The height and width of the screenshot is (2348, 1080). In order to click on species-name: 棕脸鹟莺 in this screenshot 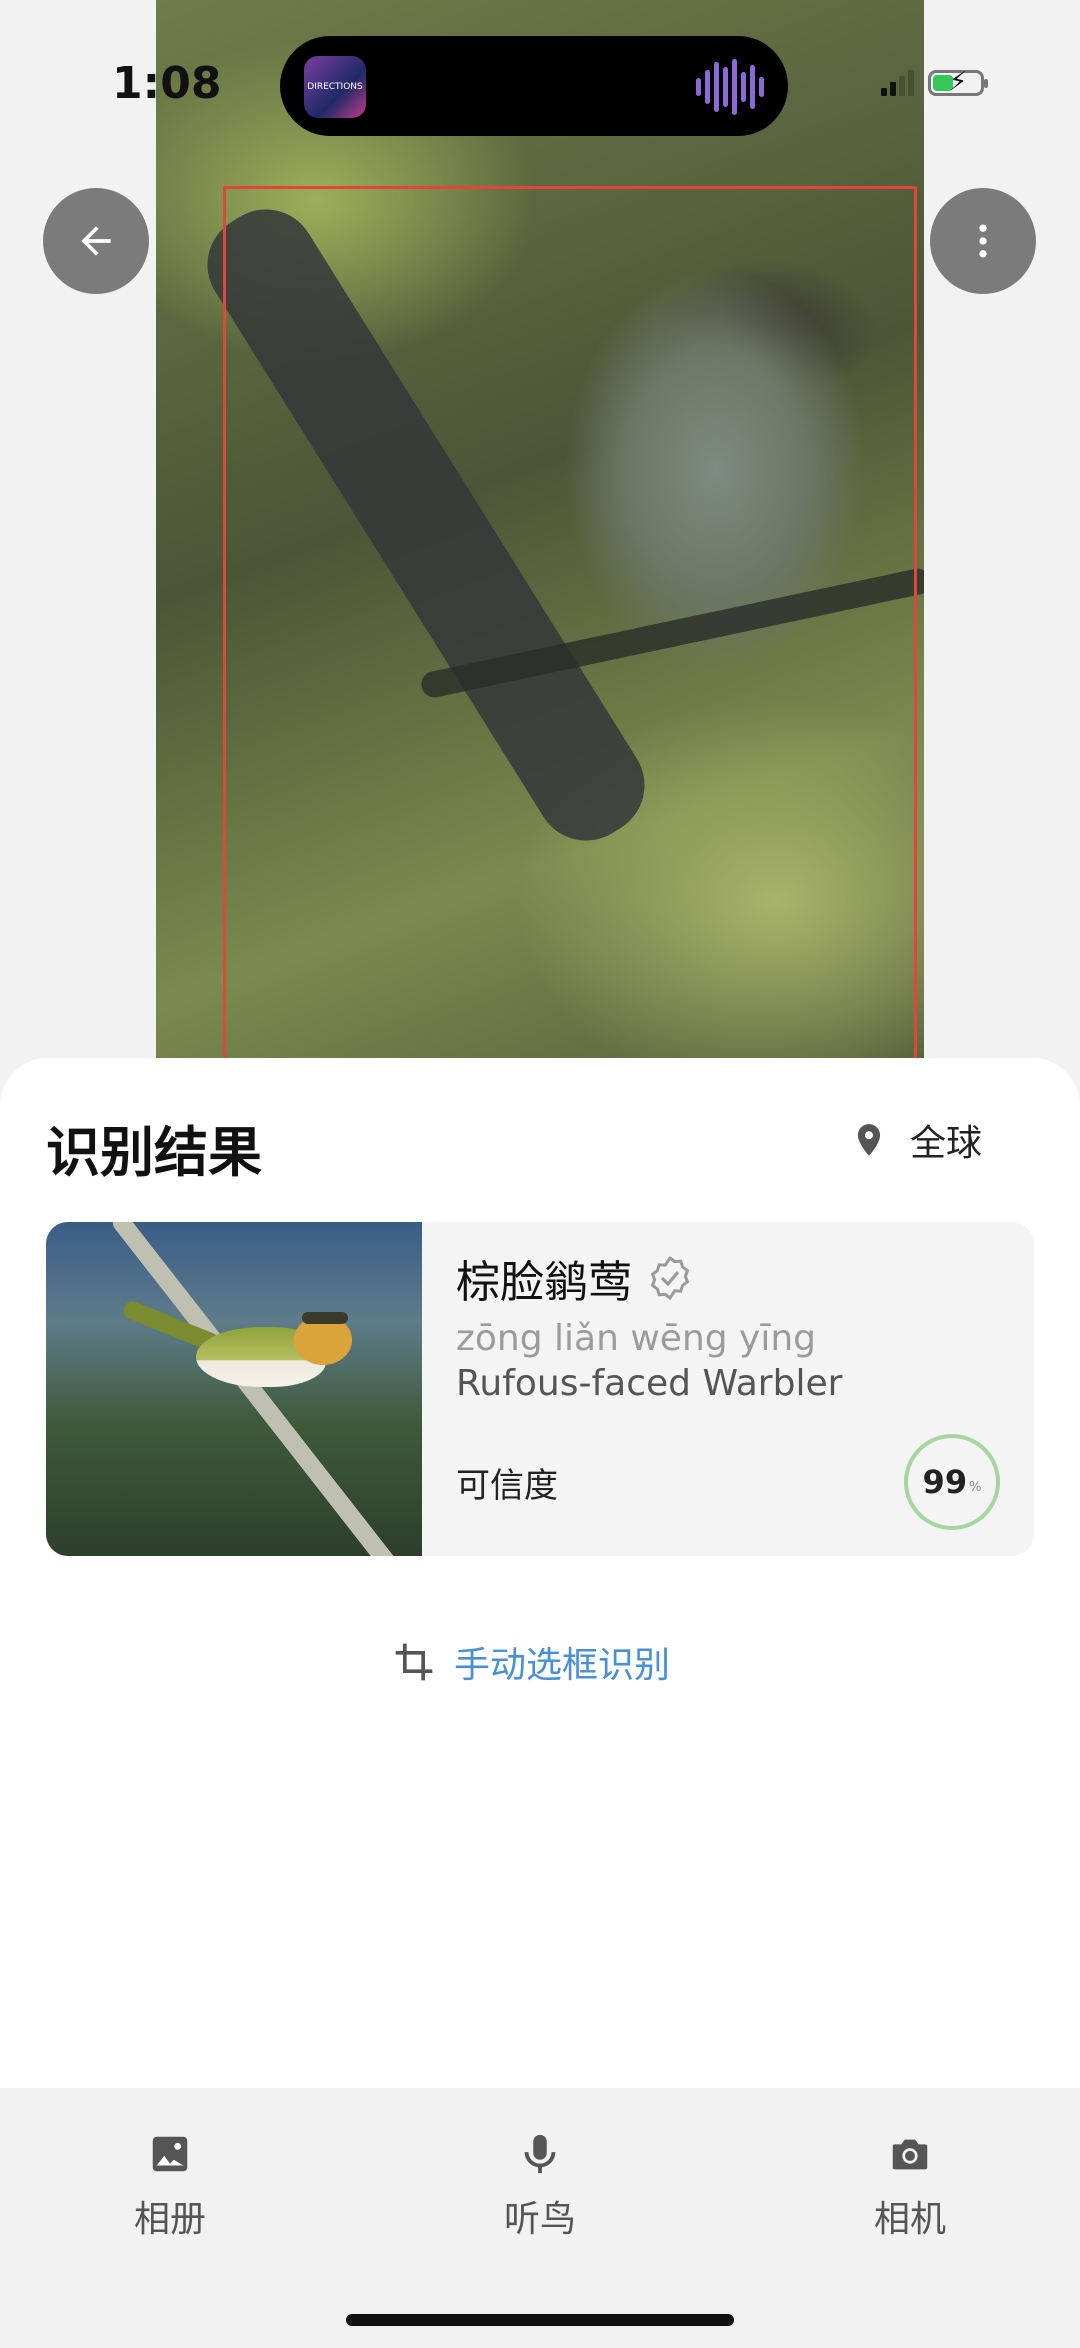, I will do `click(544, 1282)`.